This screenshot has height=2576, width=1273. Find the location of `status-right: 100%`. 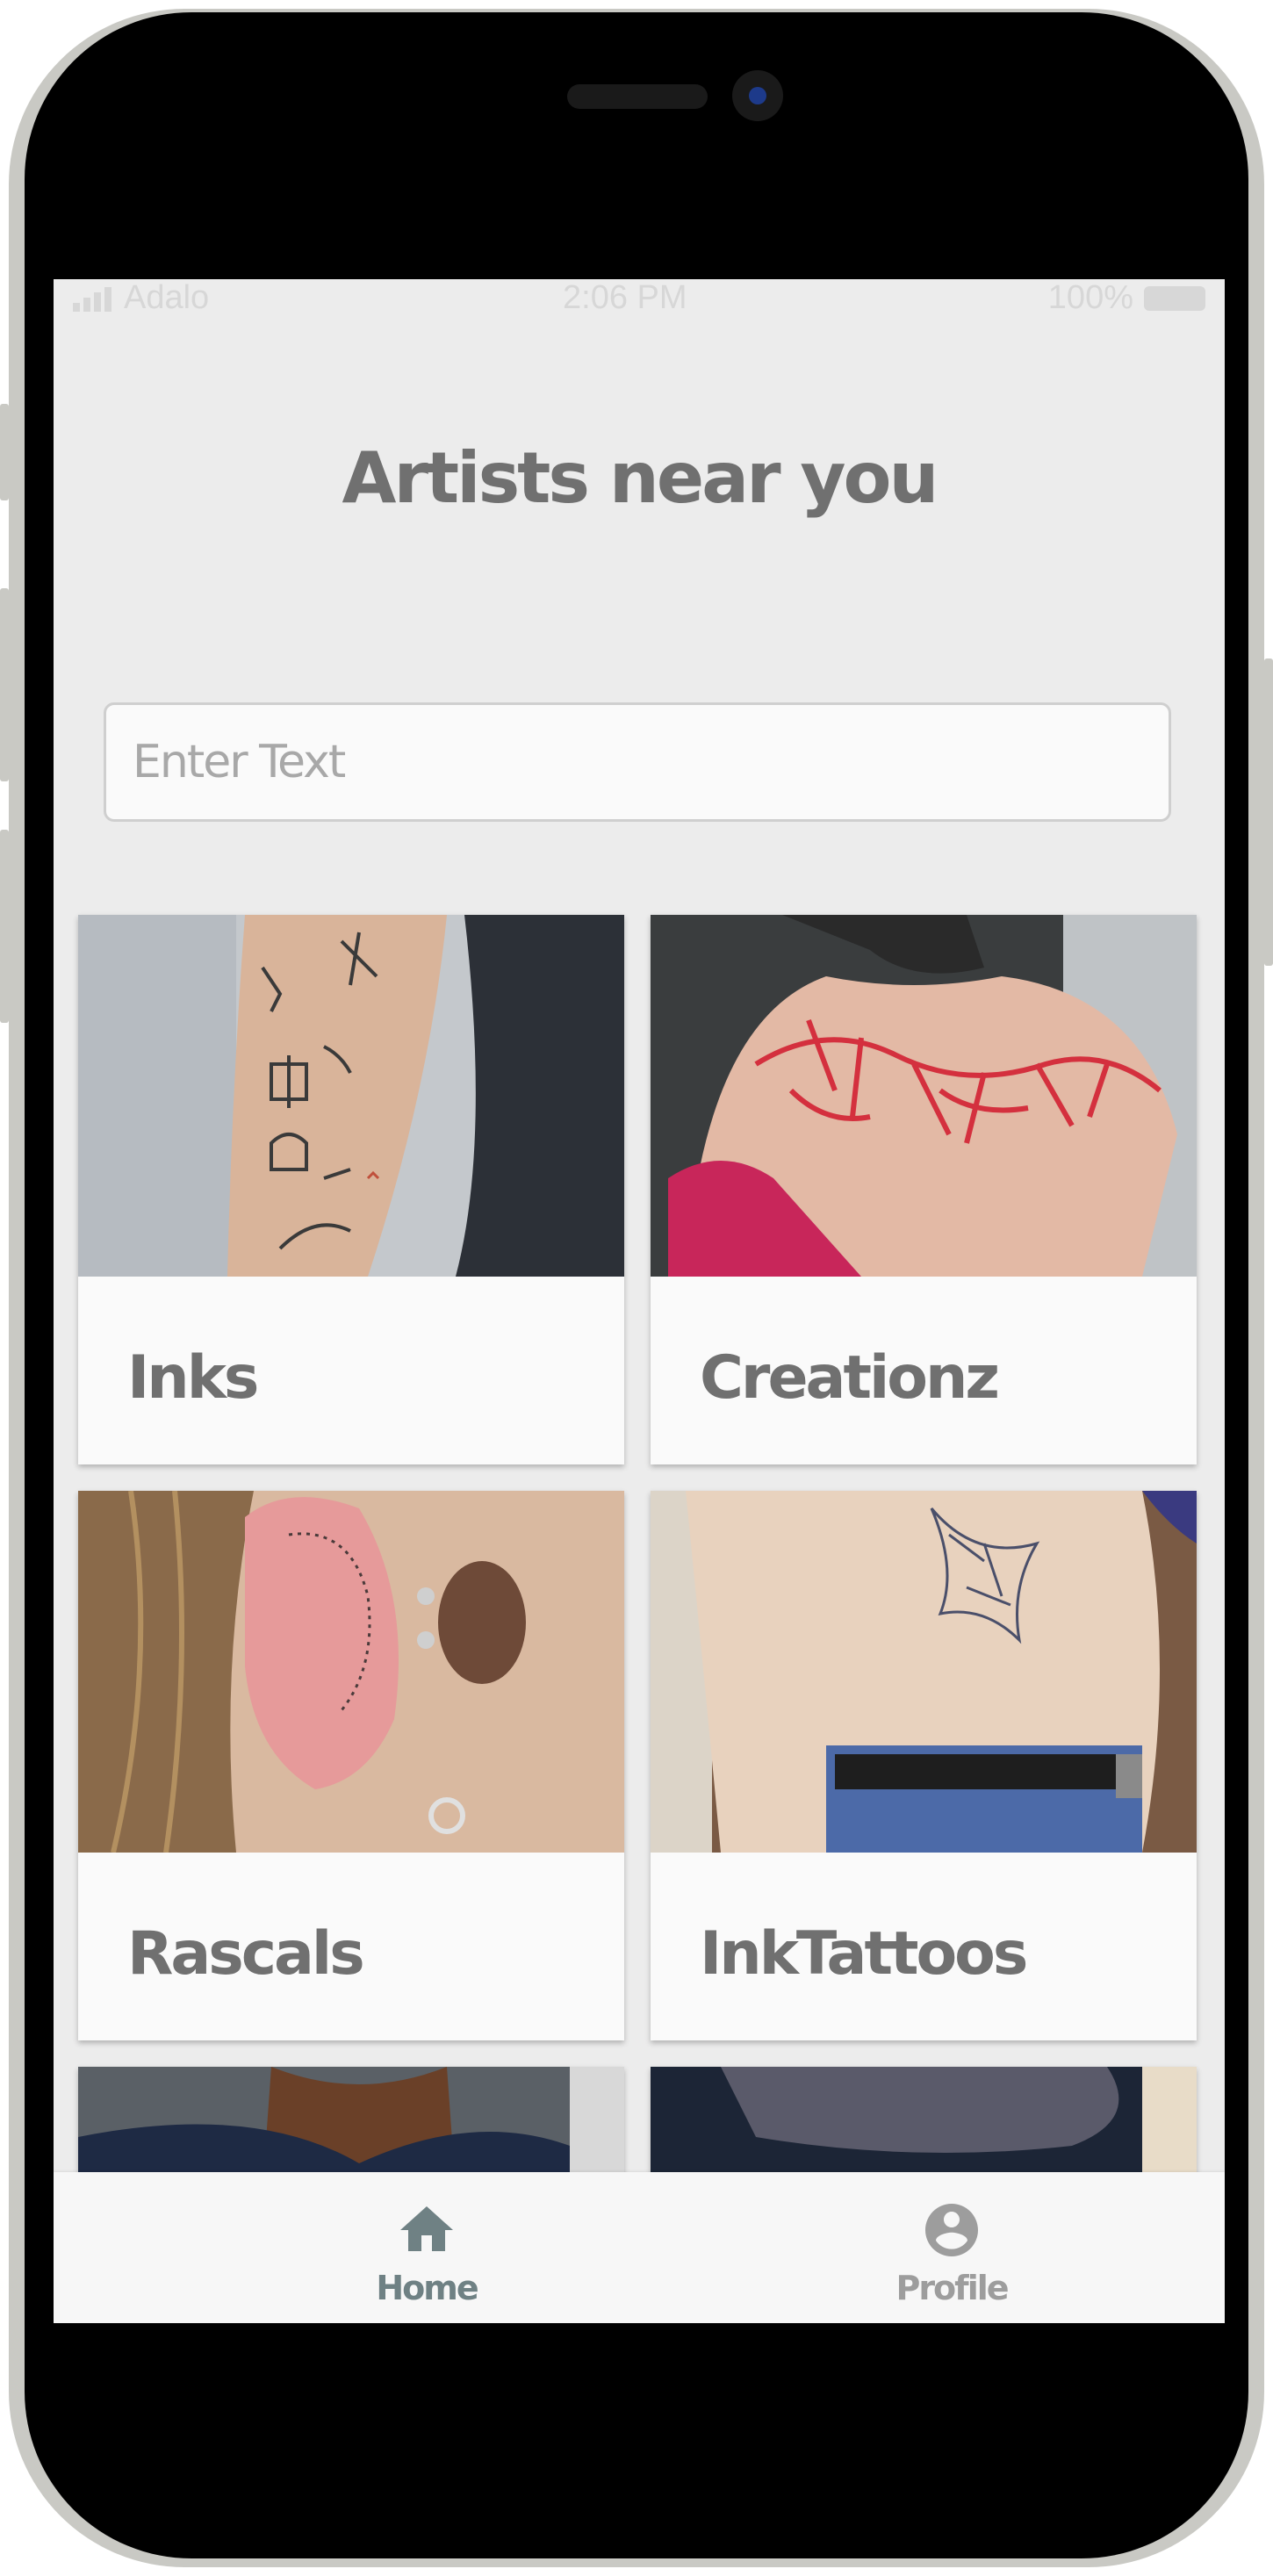

status-right: 100% is located at coordinates (1127, 298).